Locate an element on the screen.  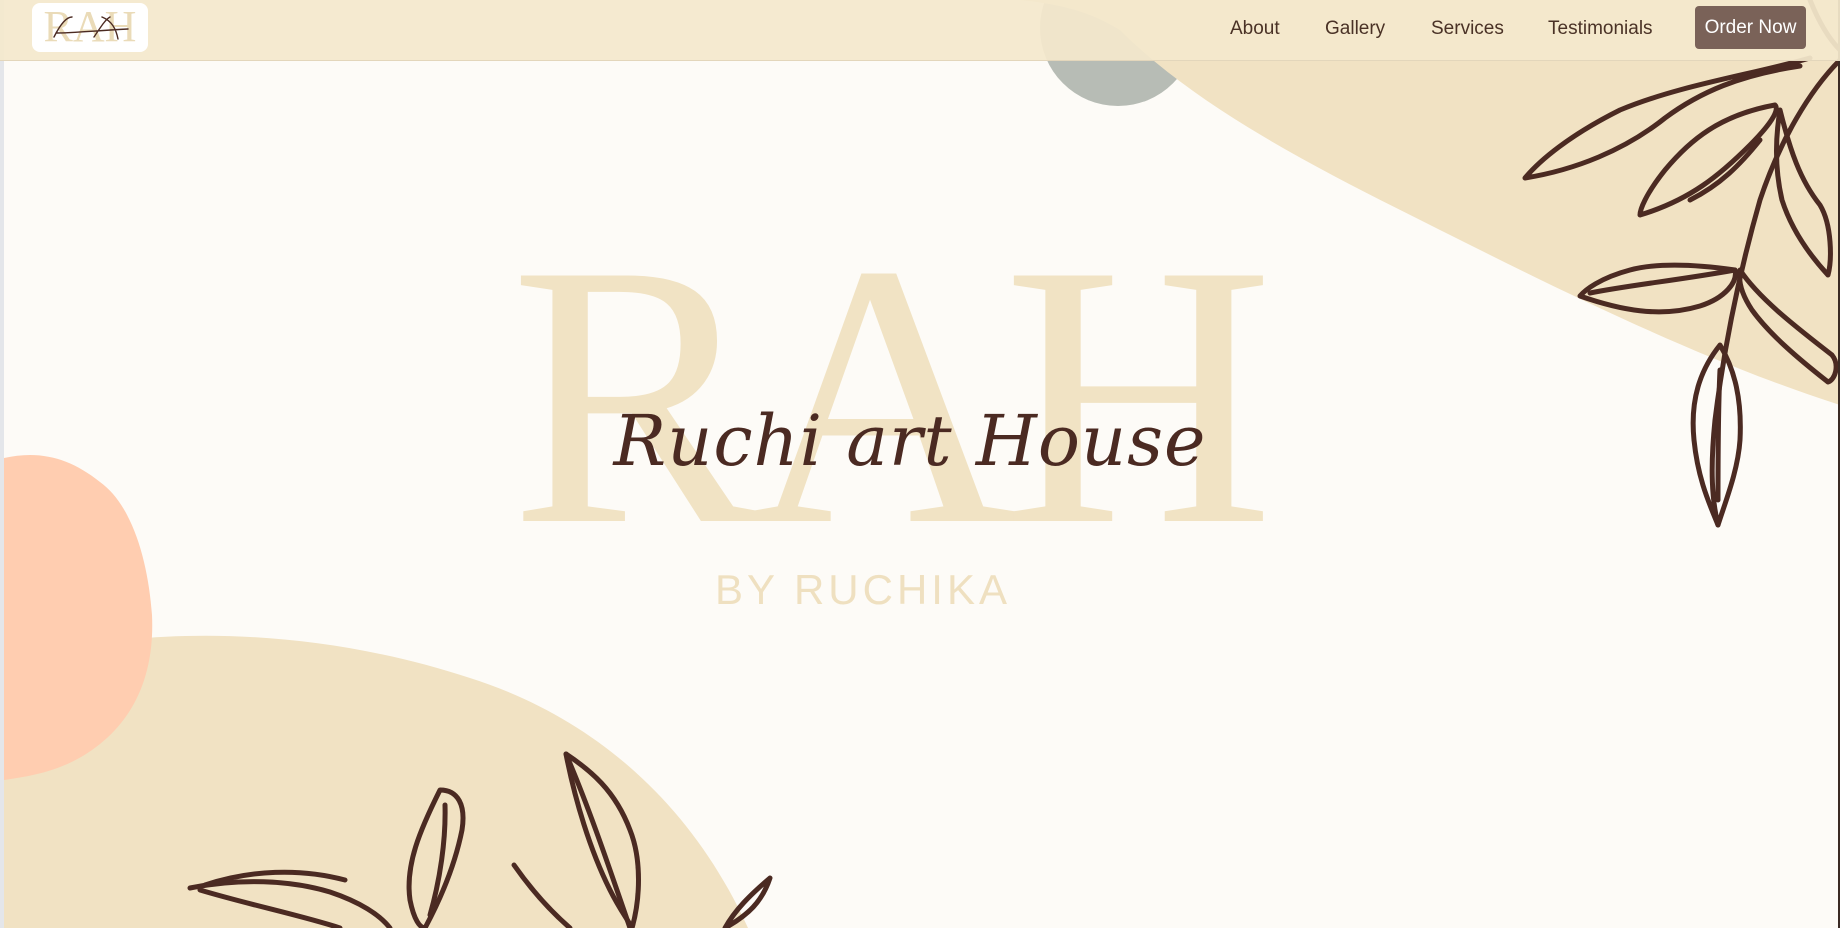
nav-link-about: About is located at coordinates (1255, 29).